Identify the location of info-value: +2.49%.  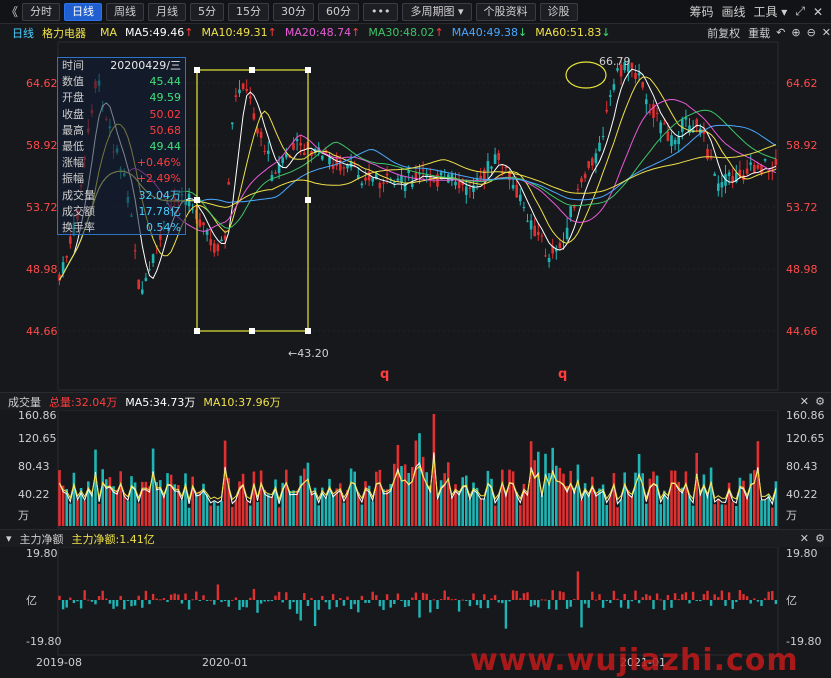
(158, 179).